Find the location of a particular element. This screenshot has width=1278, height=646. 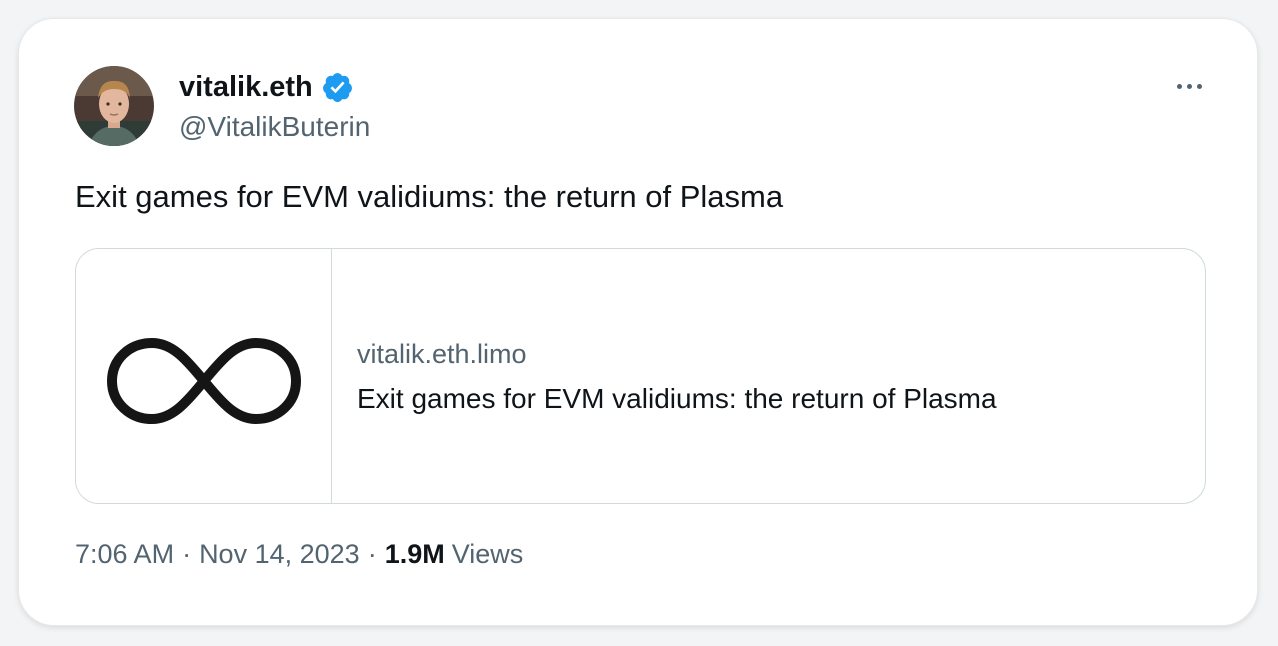

author-row: vitalik.eth is located at coordinates (266, 87).